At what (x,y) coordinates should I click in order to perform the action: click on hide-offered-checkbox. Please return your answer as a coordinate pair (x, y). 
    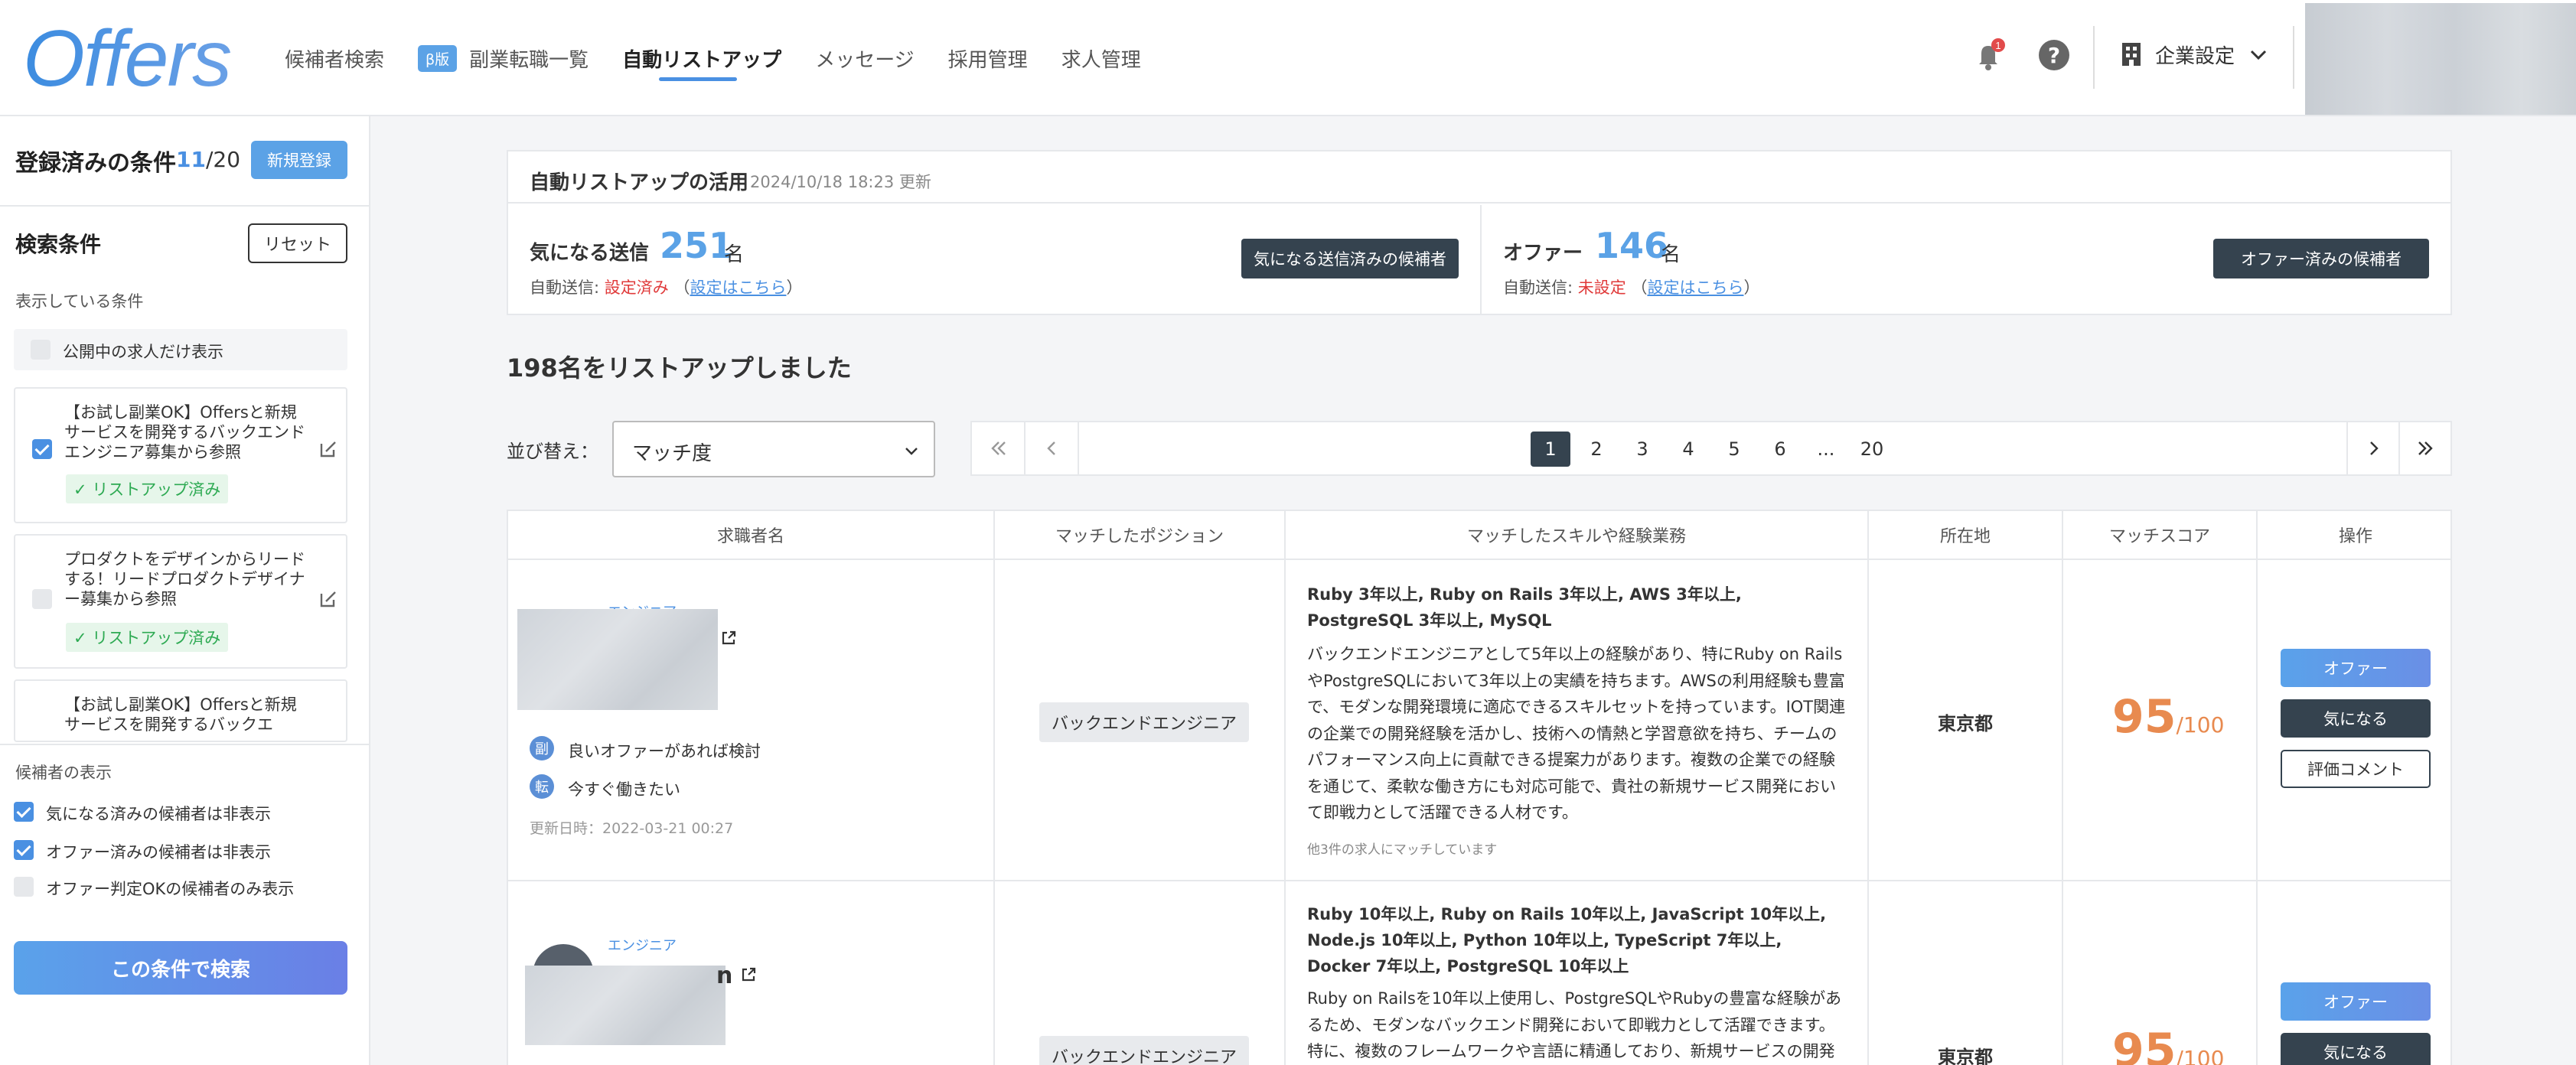
    Looking at the image, I should click on (24, 850).